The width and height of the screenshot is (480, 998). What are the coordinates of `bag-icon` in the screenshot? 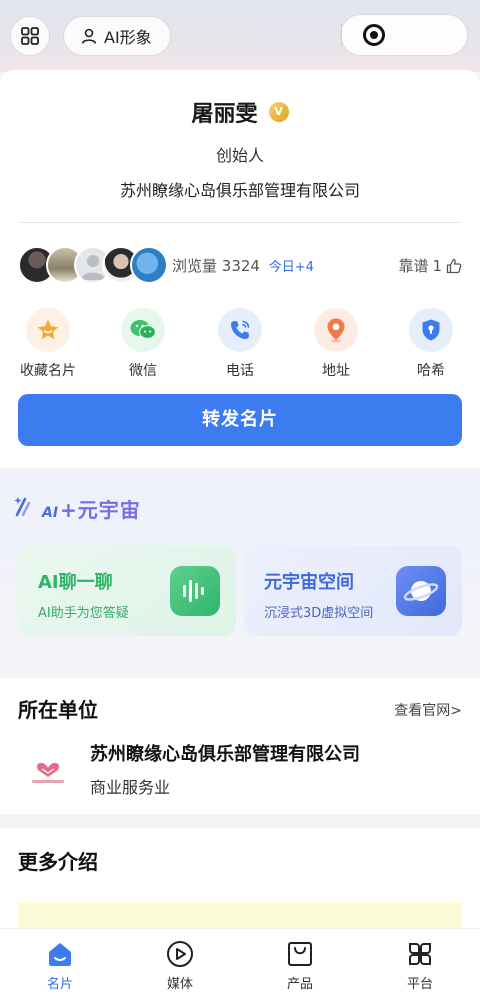 It's located at (300, 954).